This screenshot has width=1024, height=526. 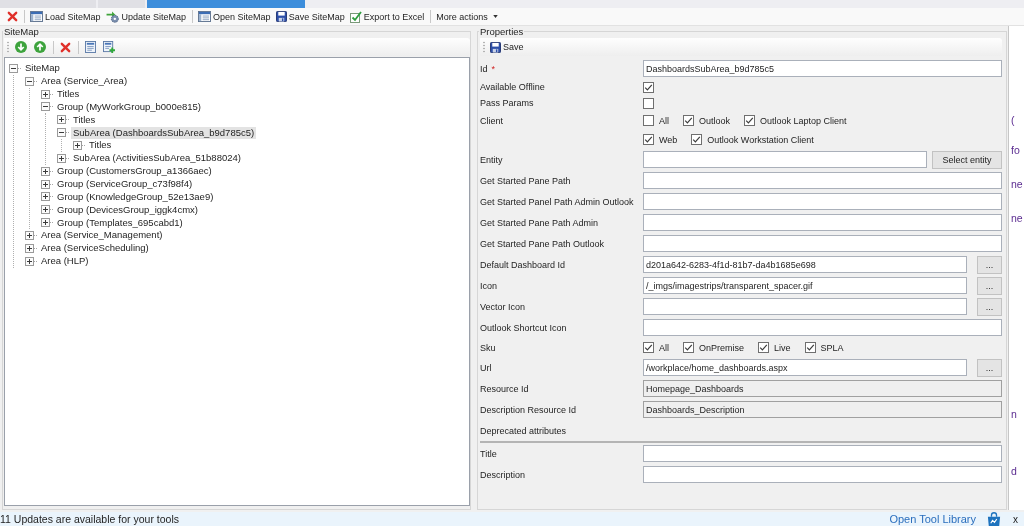 I want to click on checkbox-label: Outlook, so click(x=715, y=120).